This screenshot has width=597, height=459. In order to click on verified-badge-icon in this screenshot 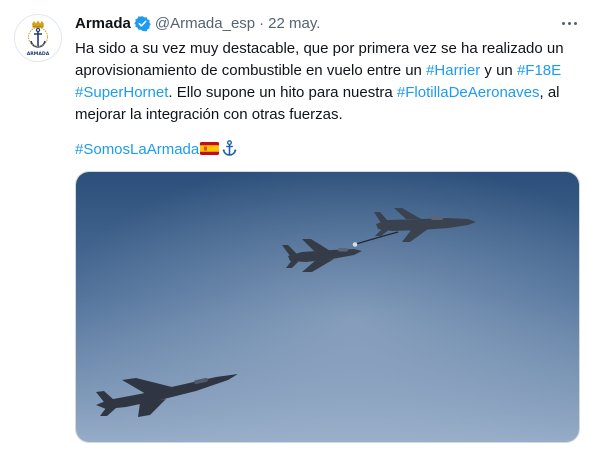, I will do `click(142, 23)`.